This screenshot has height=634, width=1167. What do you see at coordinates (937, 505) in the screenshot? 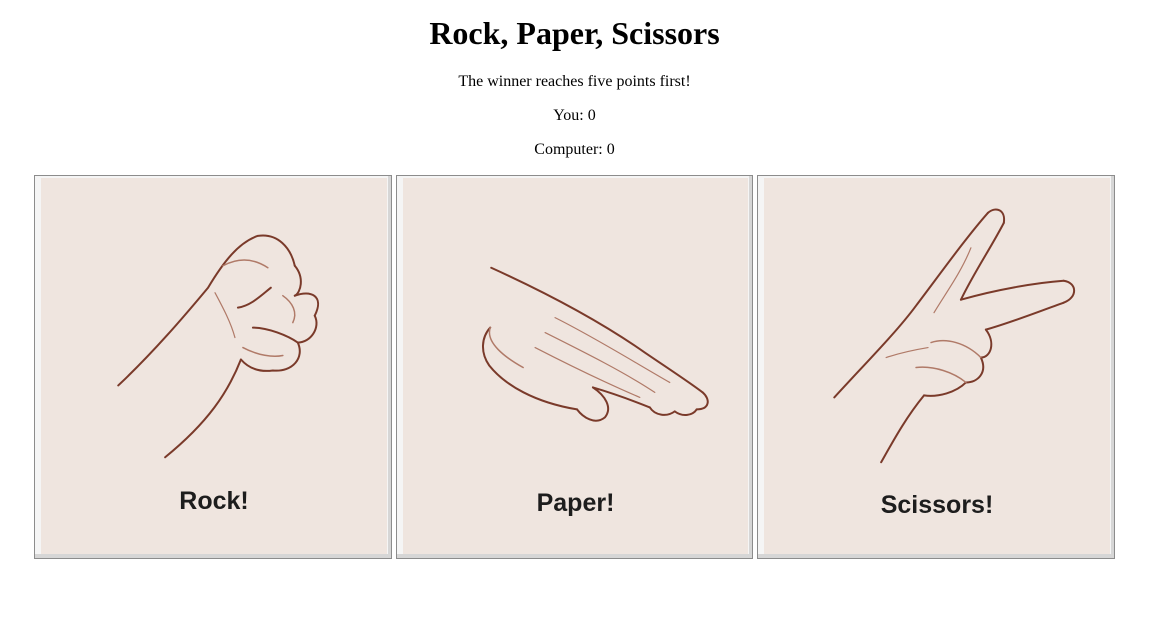
I see `scissors-label: Scissors!` at bounding box center [937, 505].